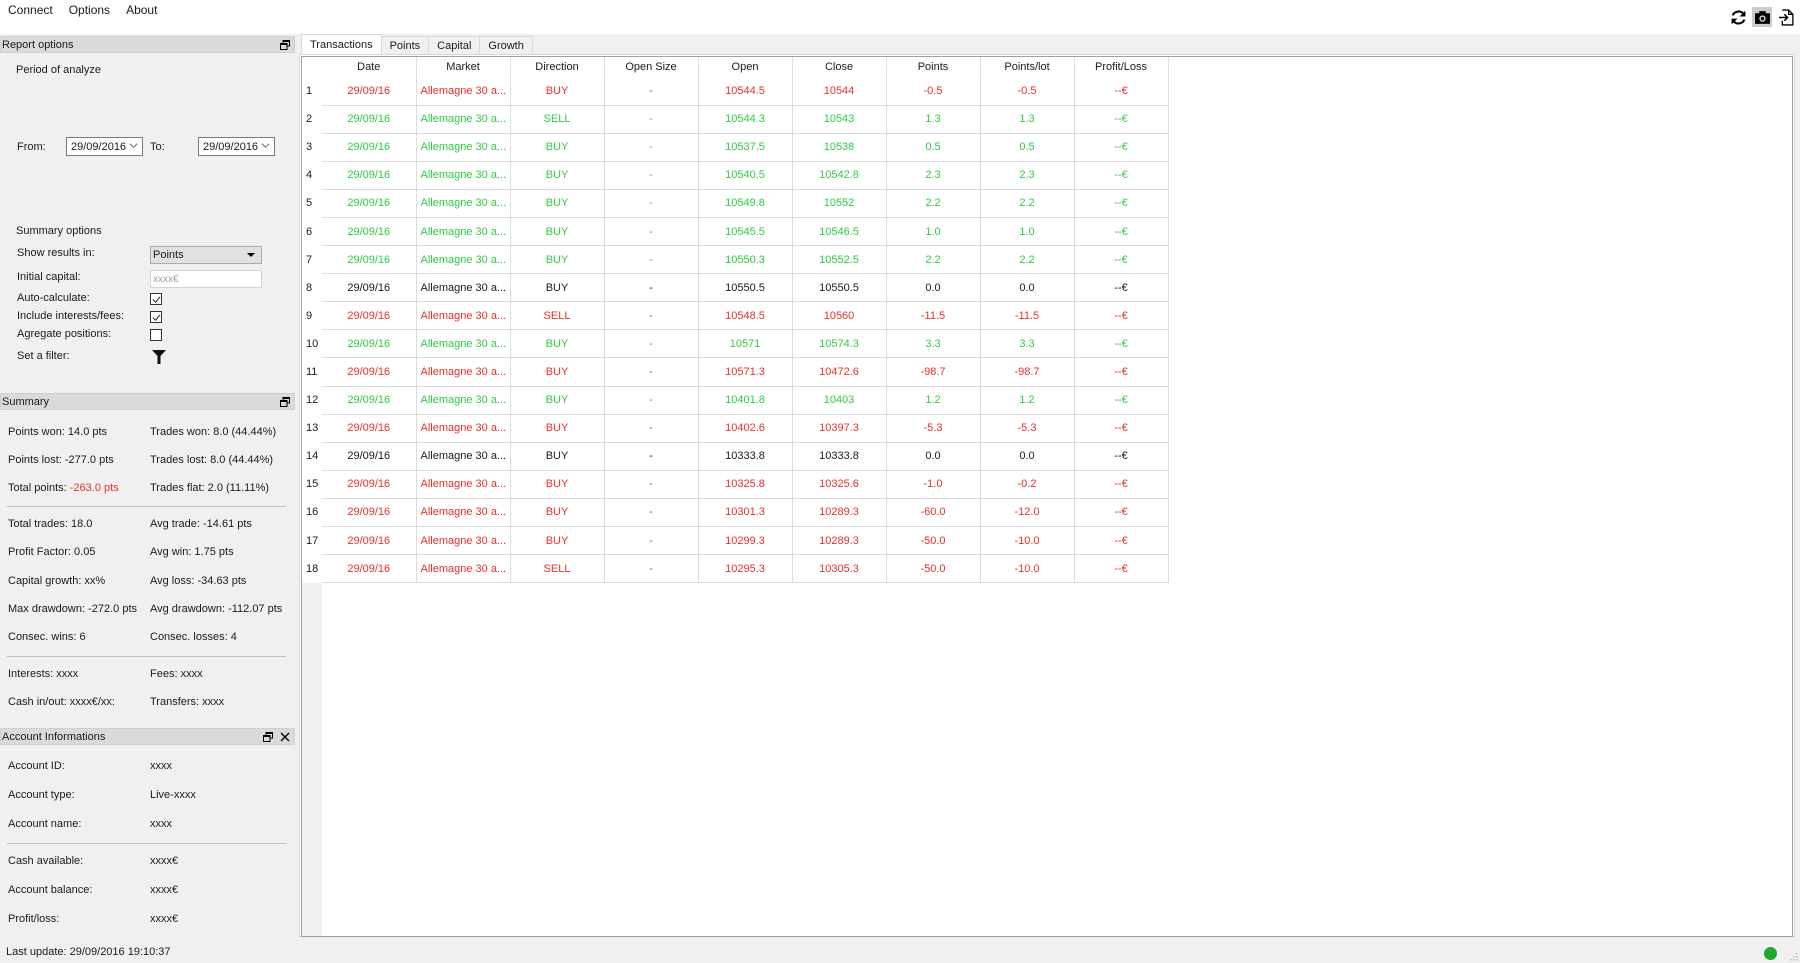 The image size is (1800, 963). I want to click on column-header-open: Open, so click(745, 67).